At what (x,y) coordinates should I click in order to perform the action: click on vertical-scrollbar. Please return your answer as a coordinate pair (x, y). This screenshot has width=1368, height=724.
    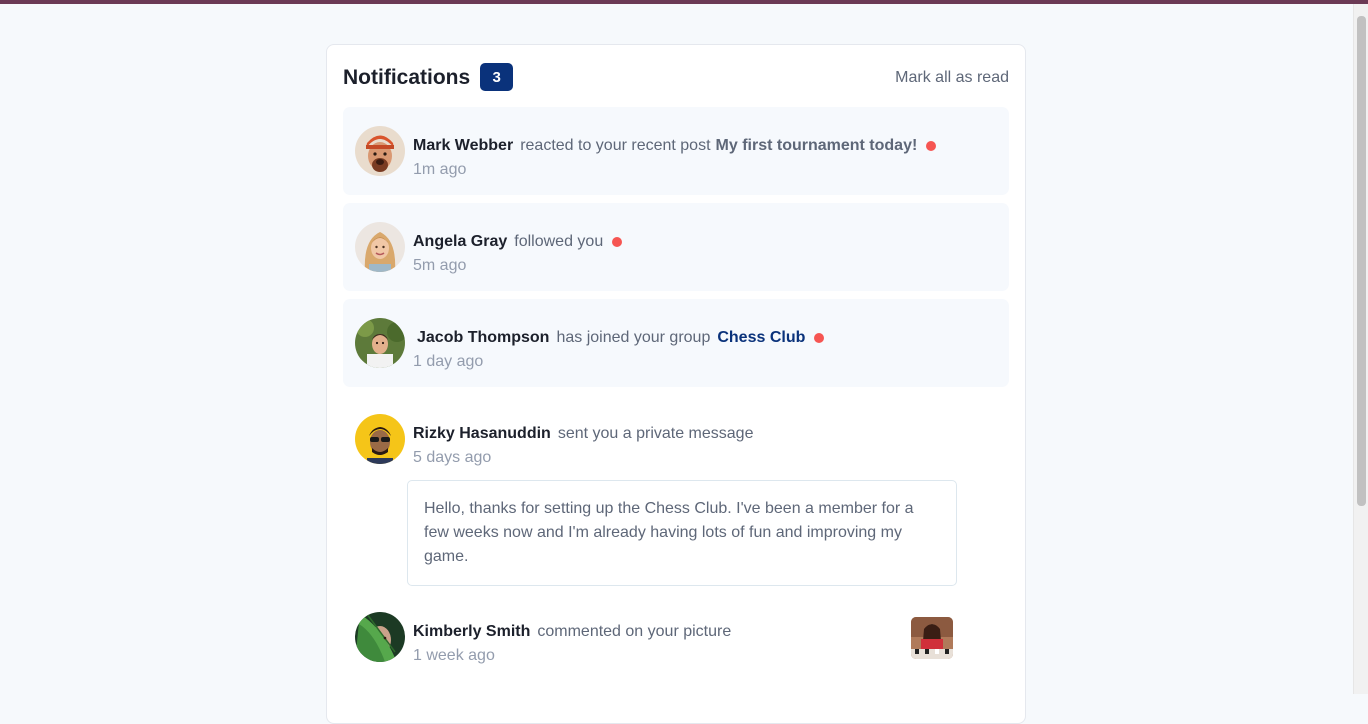
    Looking at the image, I should click on (1360, 349).